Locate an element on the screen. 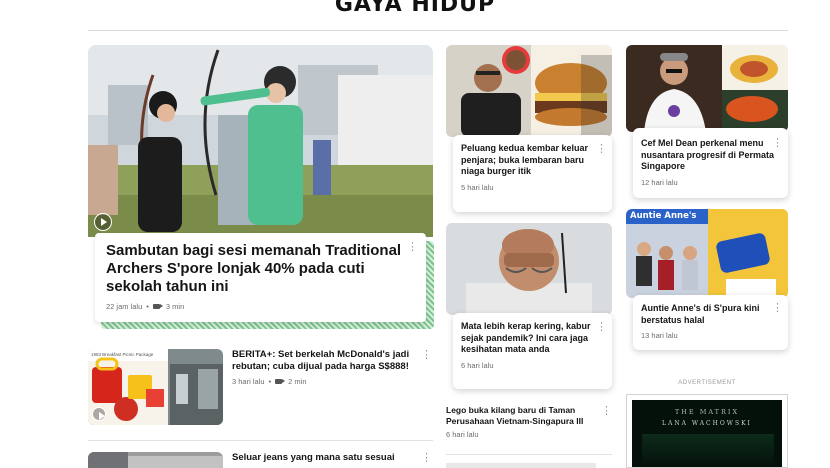 The width and height of the screenshot is (830, 468). list-item: Seluar jeans yang mana satu sesuai ⋮ is located at coordinates (332, 460).